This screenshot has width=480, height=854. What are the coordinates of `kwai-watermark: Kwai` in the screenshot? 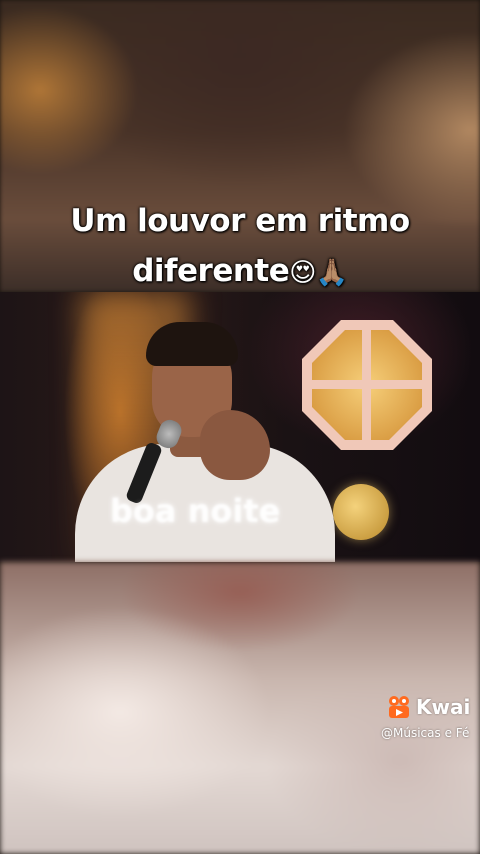 It's located at (428, 707).